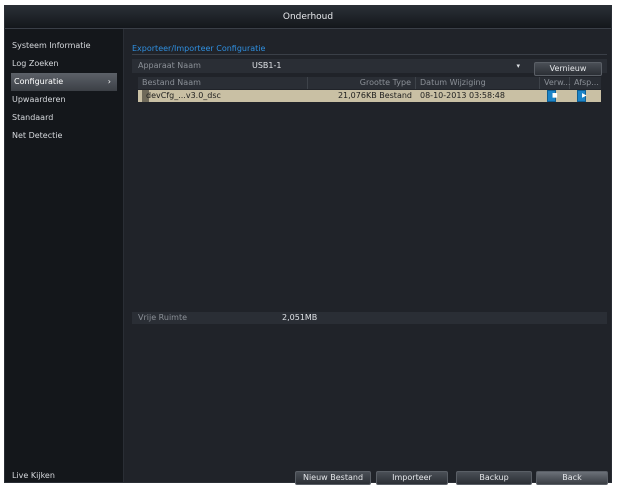 This screenshot has height=487, width=618. What do you see at coordinates (64, 46) in the screenshot?
I see `sidebar-item-systeem-informatie: Systeem Informatie` at bounding box center [64, 46].